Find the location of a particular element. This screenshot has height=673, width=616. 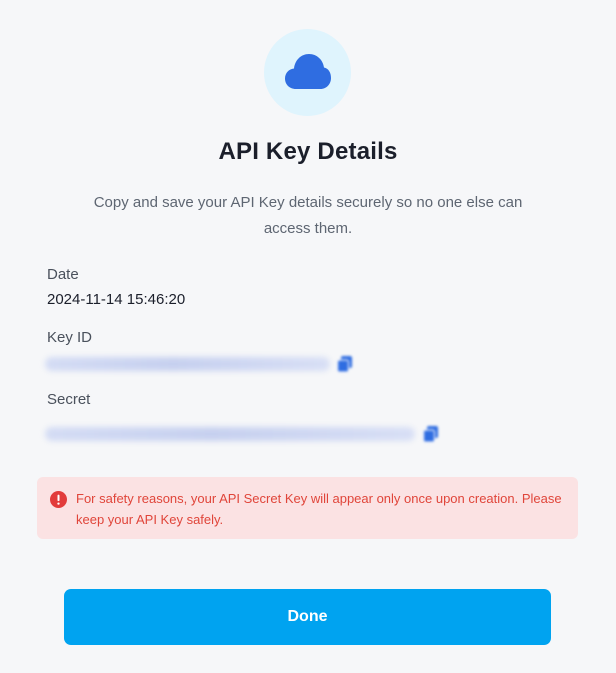

secret-label: Secret is located at coordinates (69, 399).